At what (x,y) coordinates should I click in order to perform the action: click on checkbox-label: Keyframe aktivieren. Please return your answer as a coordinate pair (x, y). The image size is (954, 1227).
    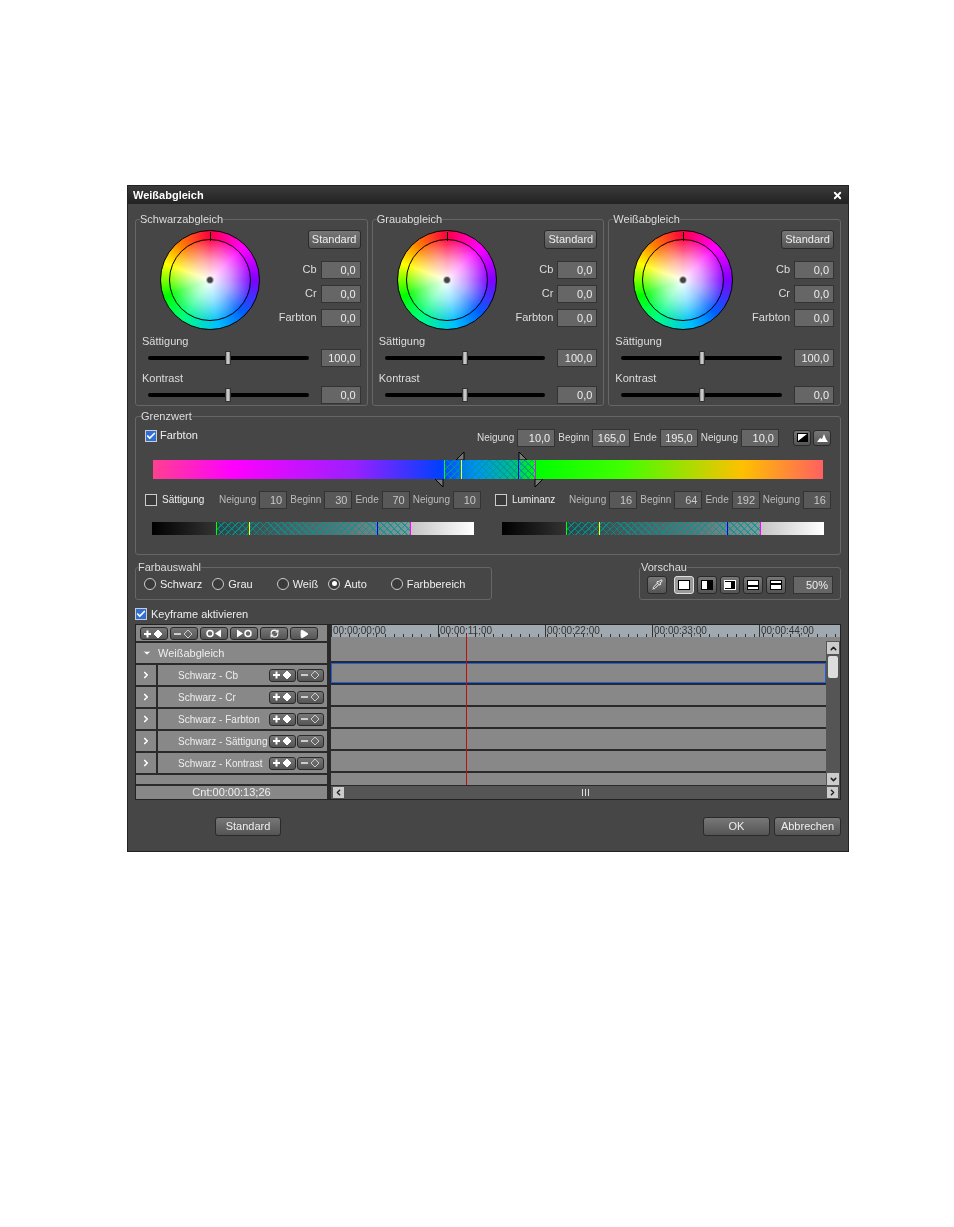
    Looking at the image, I should click on (200, 613).